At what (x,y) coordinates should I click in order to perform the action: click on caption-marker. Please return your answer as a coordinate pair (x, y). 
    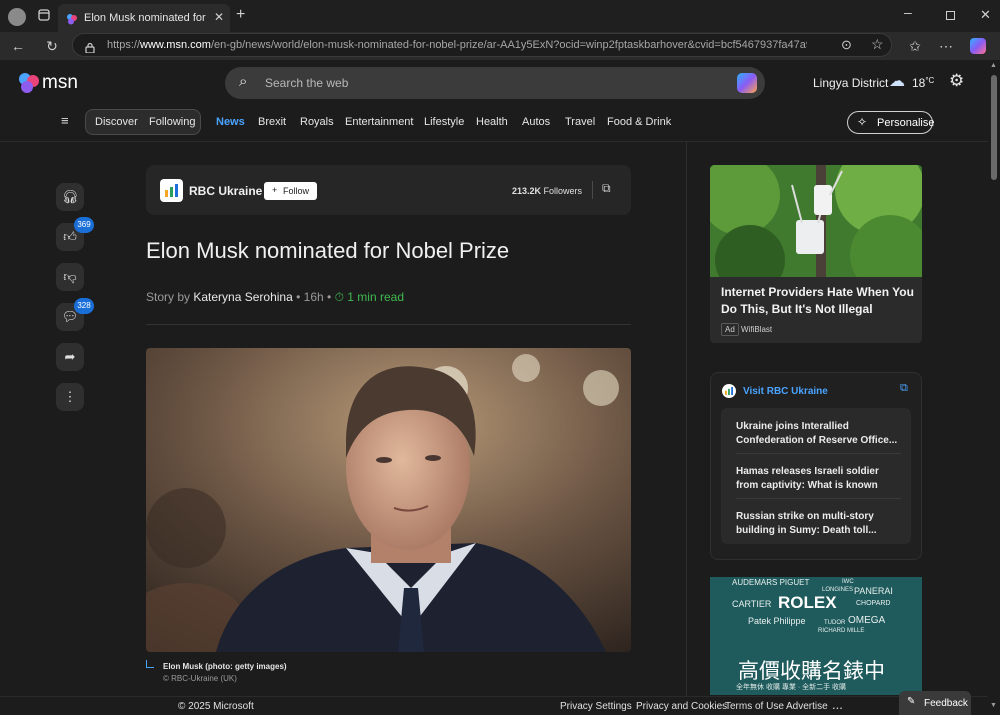
    Looking at the image, I should click on (150, 664).